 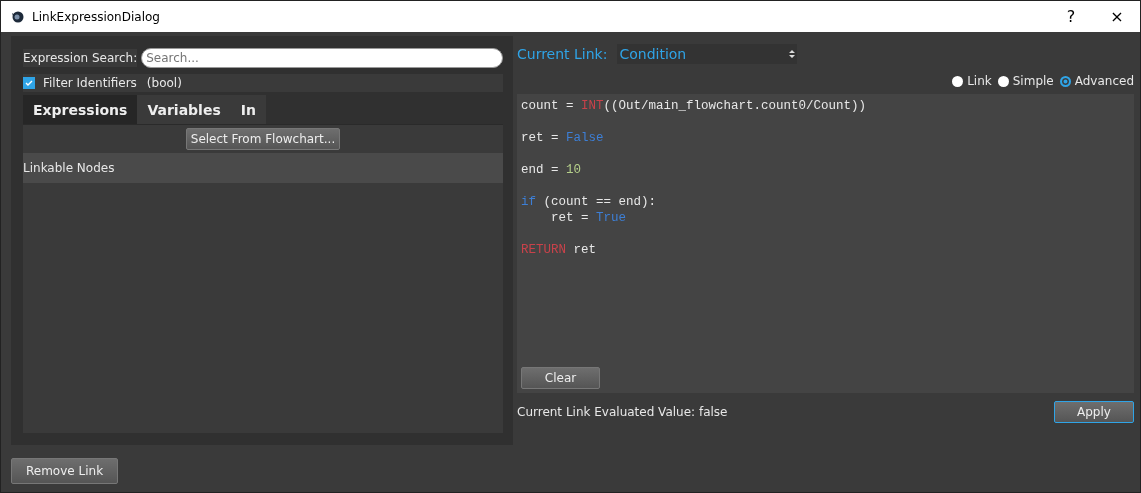 I want to click on app-logo-icon, so click(x=18, y=16).